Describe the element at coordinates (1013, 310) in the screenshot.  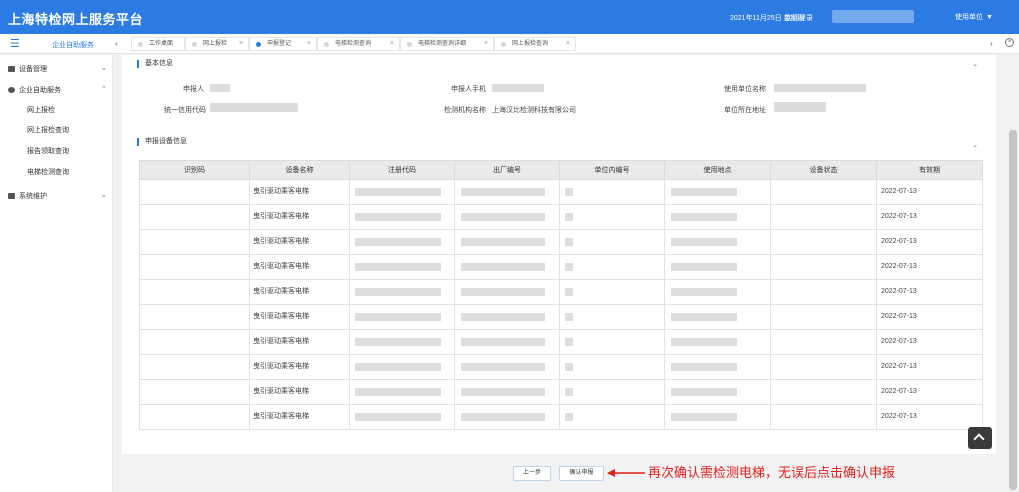
I see `scrollbar-thumb` at that location.